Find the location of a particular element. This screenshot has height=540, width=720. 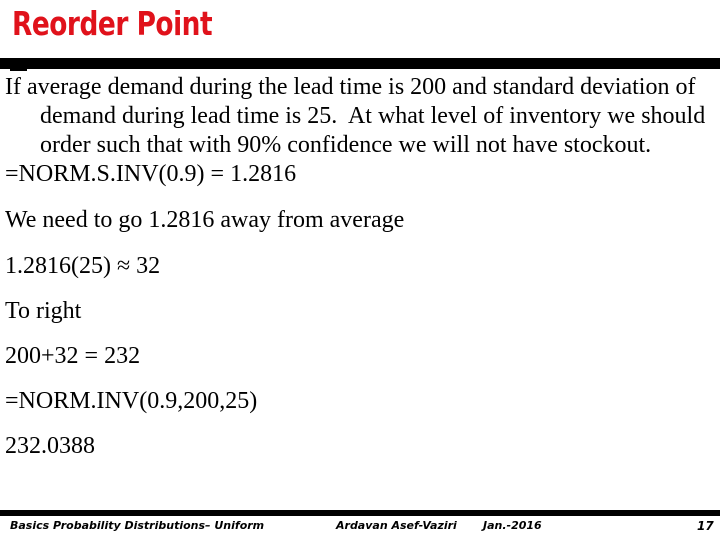

footer-page-number: 17 is located at coordinates (705, 526).